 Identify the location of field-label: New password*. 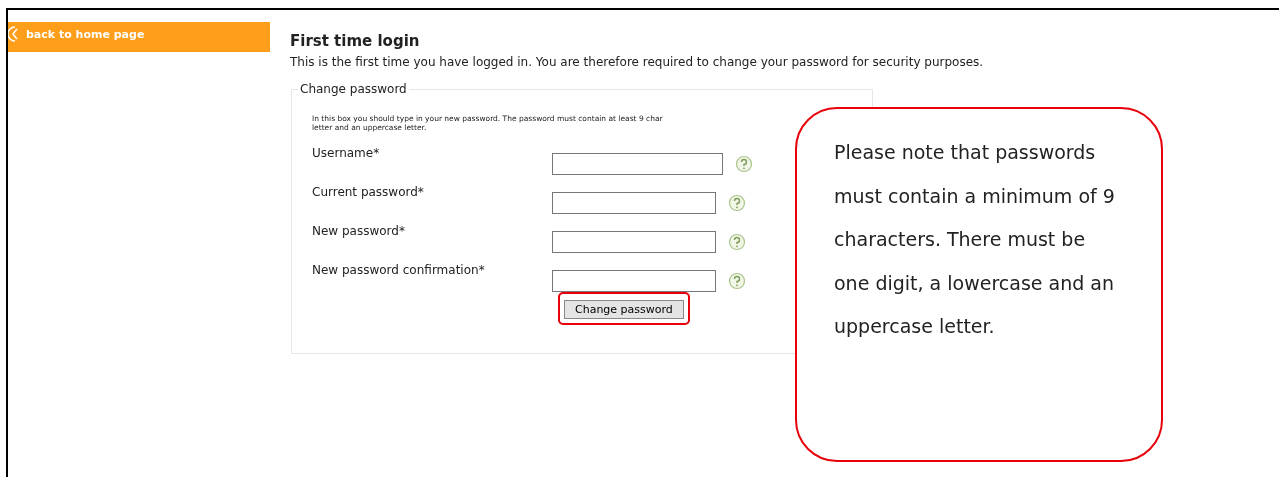
(359, 230).